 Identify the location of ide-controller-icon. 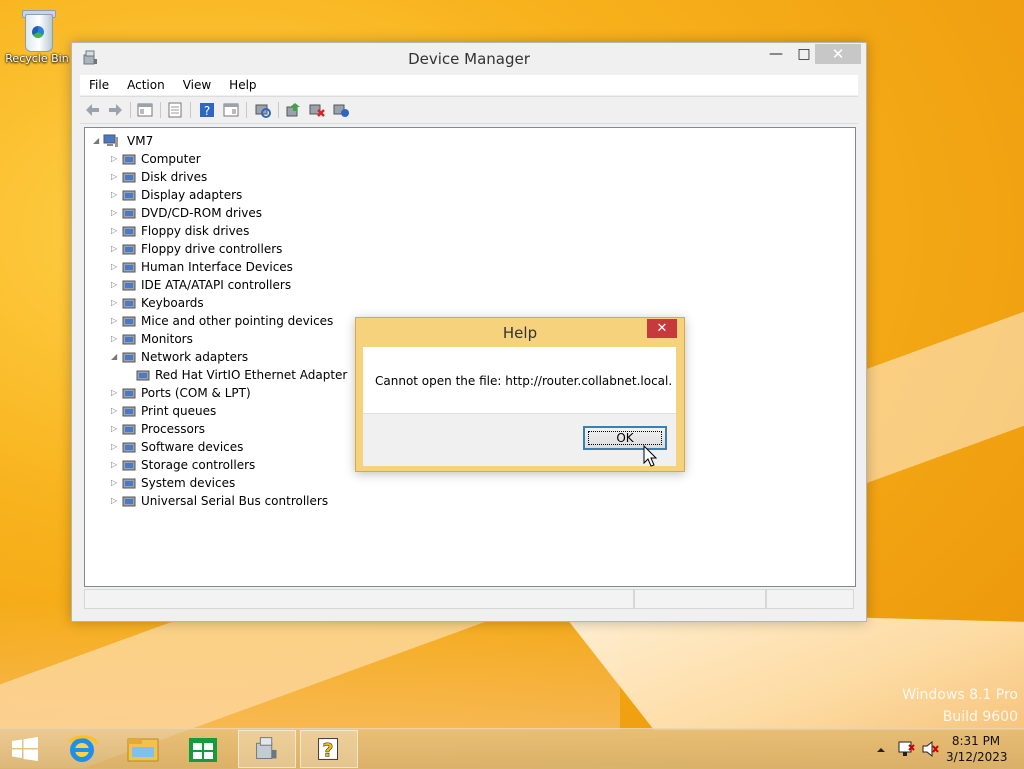
(129, 285).